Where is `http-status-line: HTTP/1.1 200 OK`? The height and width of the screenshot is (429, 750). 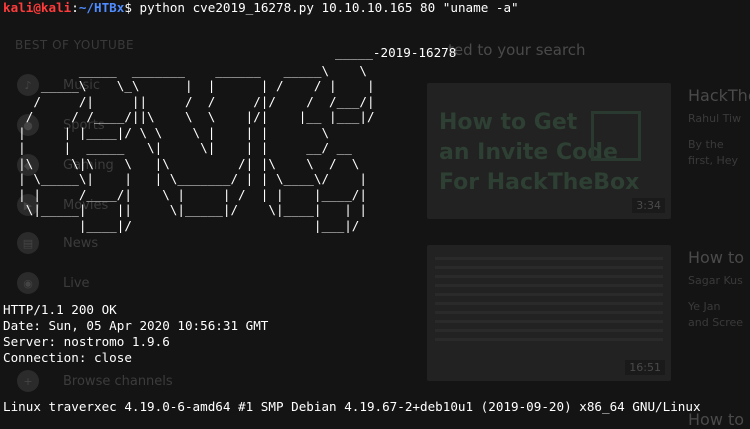 http-status-line: HTTP/1.1 200 OK is located at coordinates (60, 309).